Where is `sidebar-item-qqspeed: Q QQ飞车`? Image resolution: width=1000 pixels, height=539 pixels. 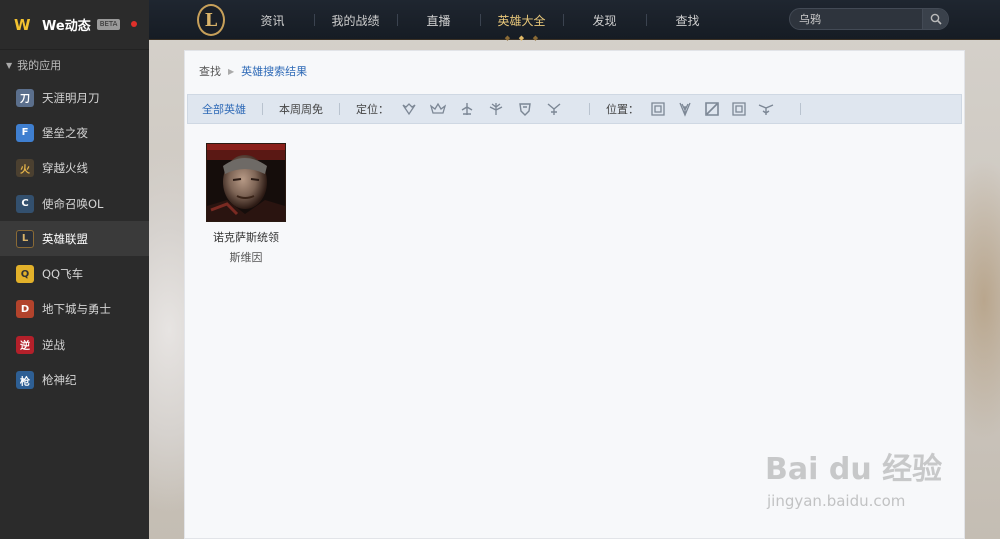
sidebar-item-qqspeed: Q QQ飞车 is located at coordinates (74, 273).